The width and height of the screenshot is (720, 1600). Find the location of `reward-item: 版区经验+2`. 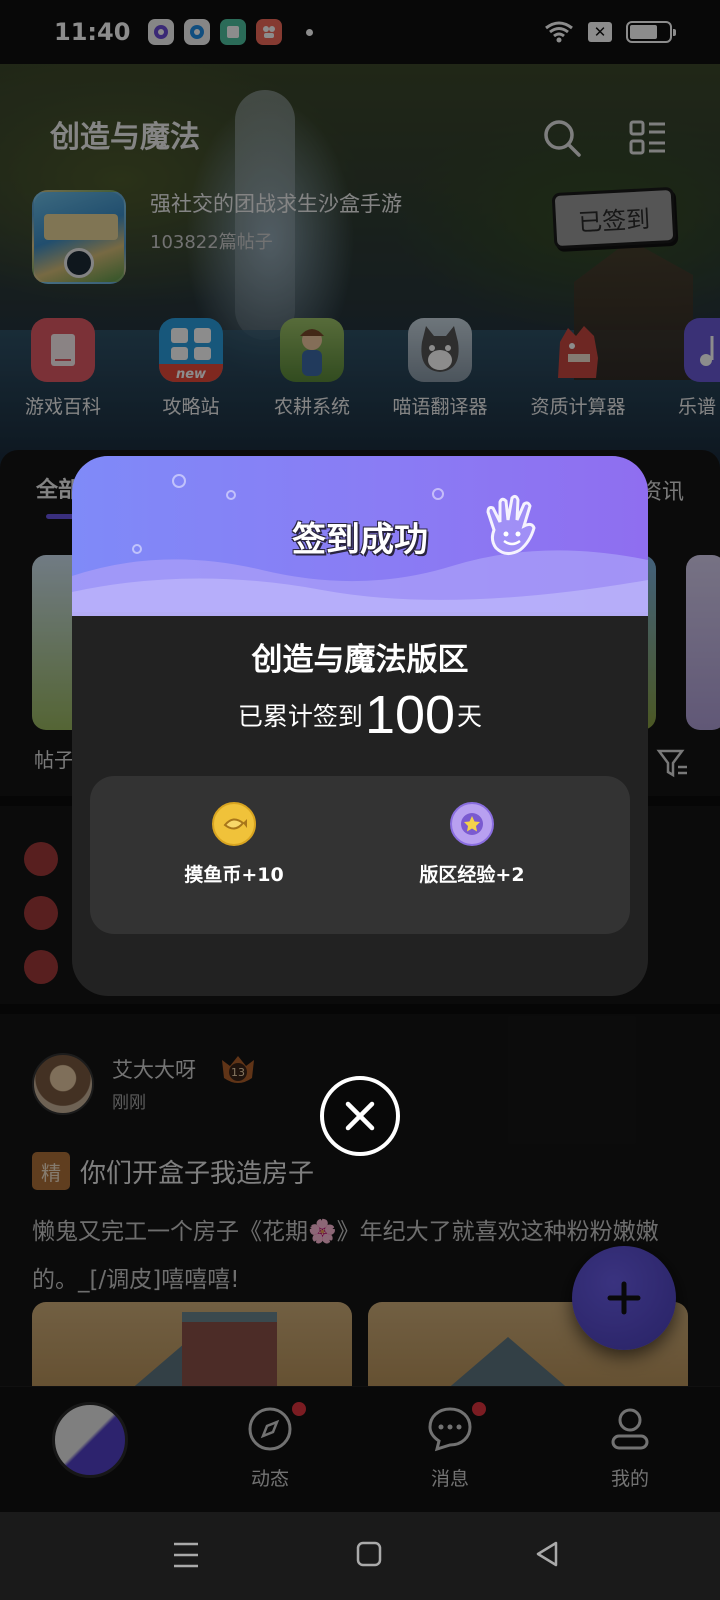

reward-item: 版区经验+2 is located at coordinates (472, 844).